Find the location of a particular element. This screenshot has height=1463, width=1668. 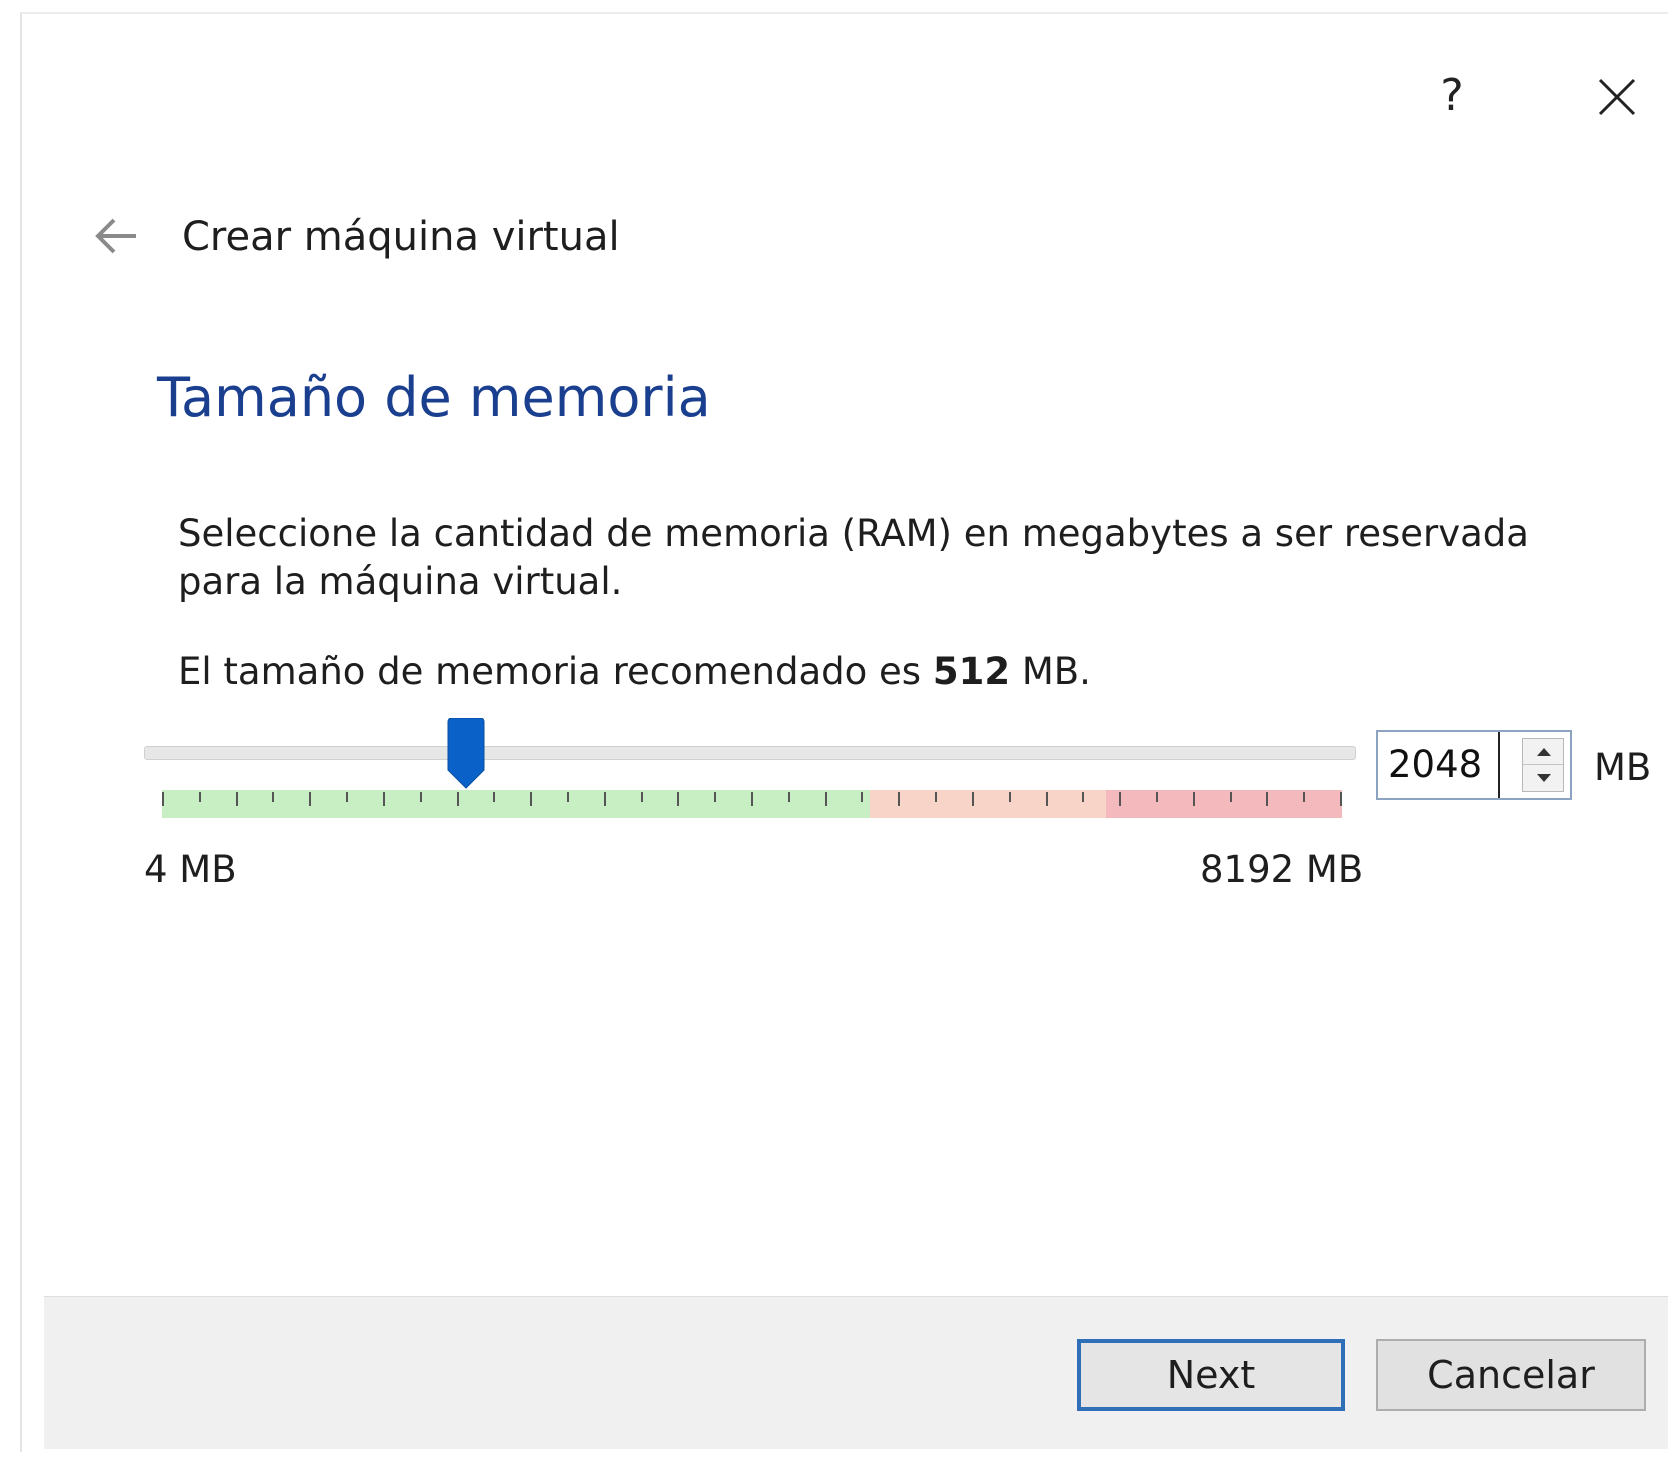

memory-spinbox is located at coordinates (1474, 765).